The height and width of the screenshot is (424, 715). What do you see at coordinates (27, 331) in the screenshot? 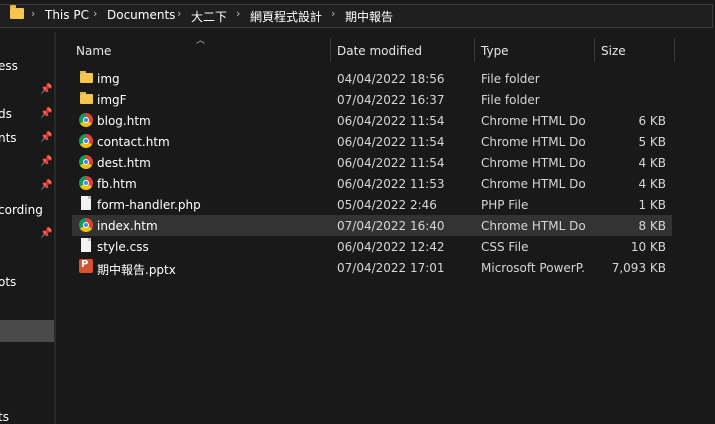
I see `nav-item-selected` at bounding box center [27, 331].